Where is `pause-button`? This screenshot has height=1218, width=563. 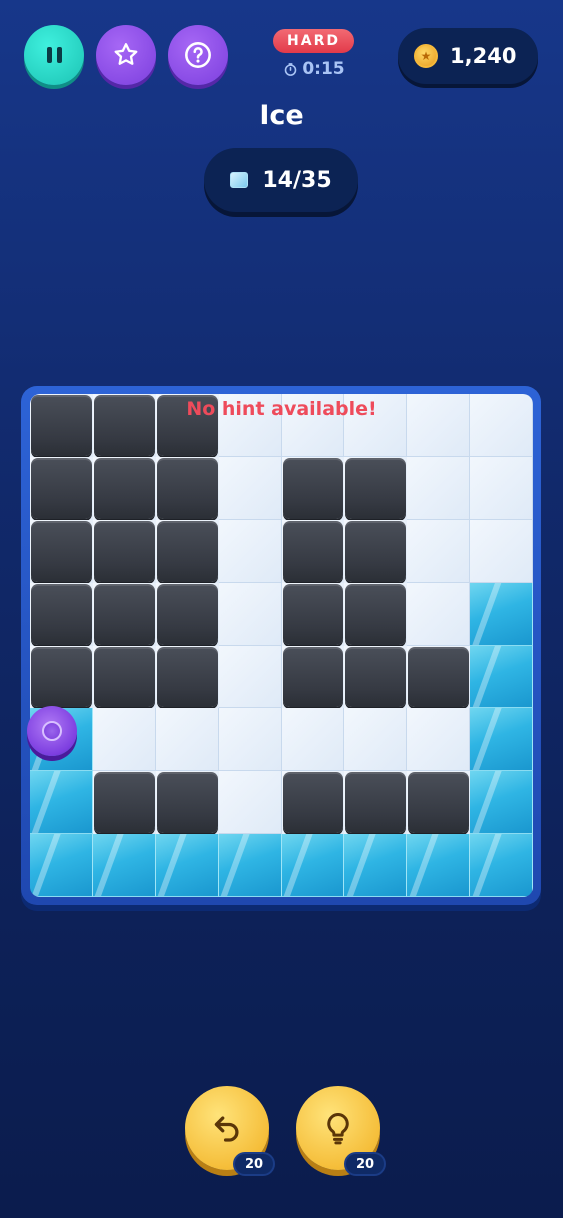
pause-button is located at coordinates (54, 55).